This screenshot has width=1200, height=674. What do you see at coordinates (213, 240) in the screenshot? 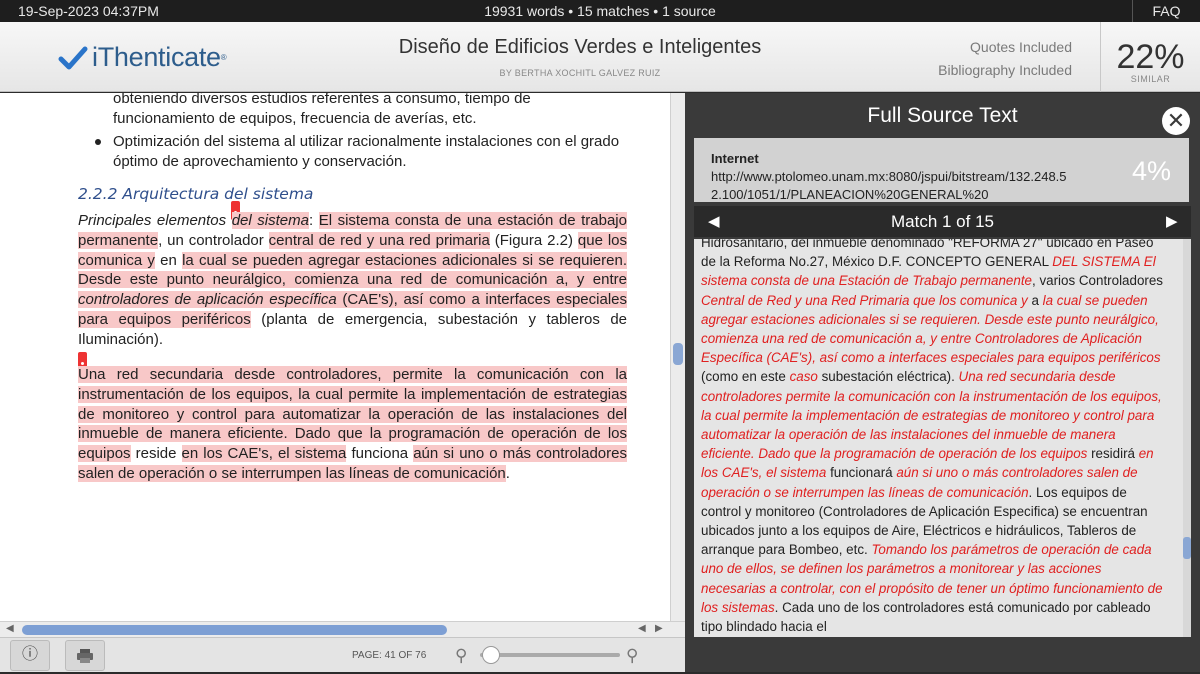
I see `paragraph-text: , un controlador` at bounding box center [213, 240].